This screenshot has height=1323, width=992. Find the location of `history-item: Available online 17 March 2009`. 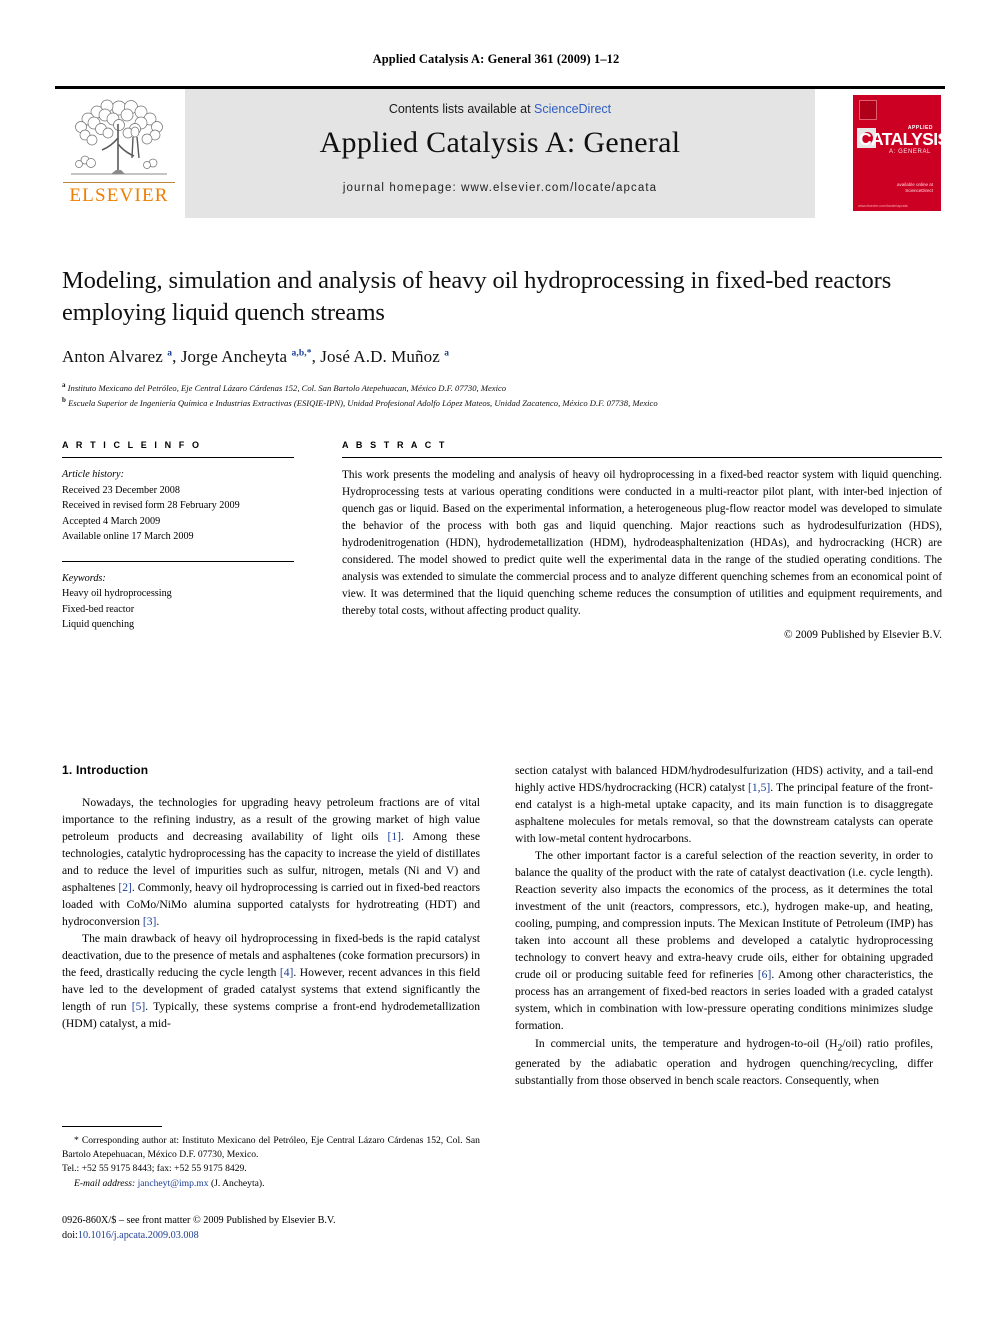

history-item: Available online 17 March 2009 is located at coordinates (128, 536).